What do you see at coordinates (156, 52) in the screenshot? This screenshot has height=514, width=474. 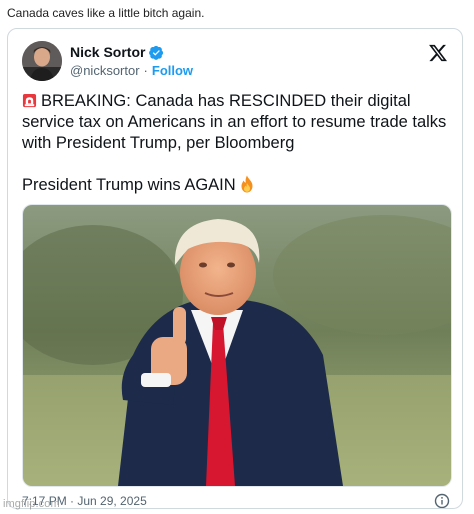 I see `verified-badge-icon` at bounding box center [156, 52].